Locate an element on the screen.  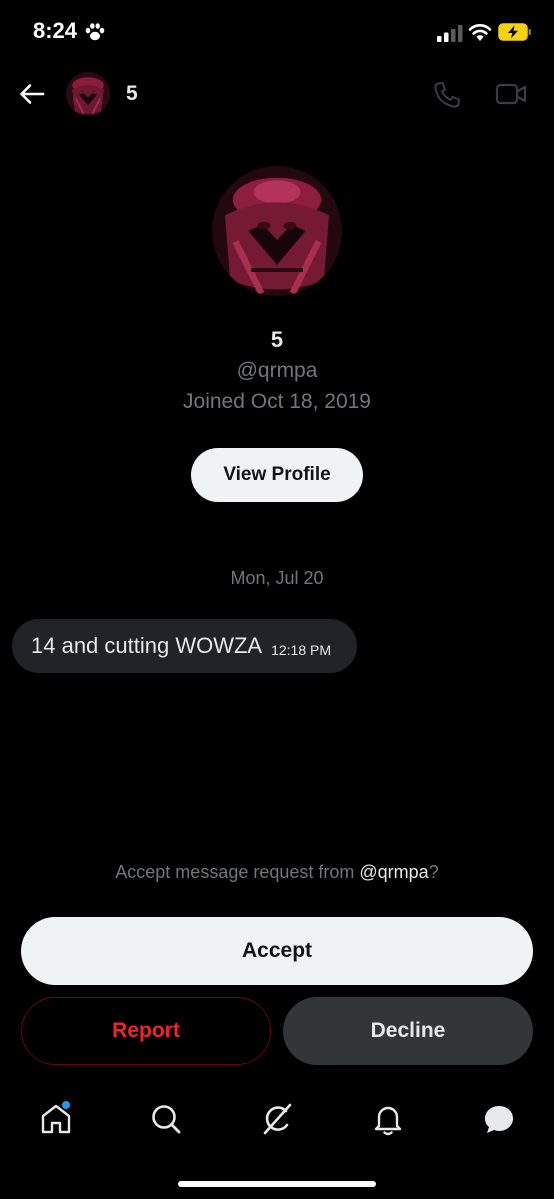
header-avatar is located at coordinates (88, 94).